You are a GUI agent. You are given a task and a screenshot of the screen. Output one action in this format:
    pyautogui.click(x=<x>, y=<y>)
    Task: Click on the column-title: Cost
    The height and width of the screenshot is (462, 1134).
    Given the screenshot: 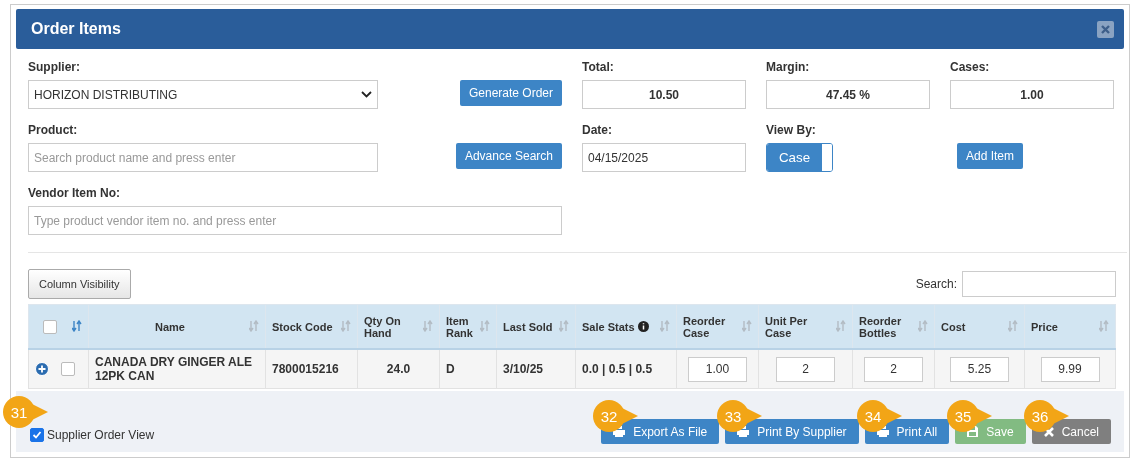 What is the action you would take?
    pyautogui.click(x=954, y=326)
    